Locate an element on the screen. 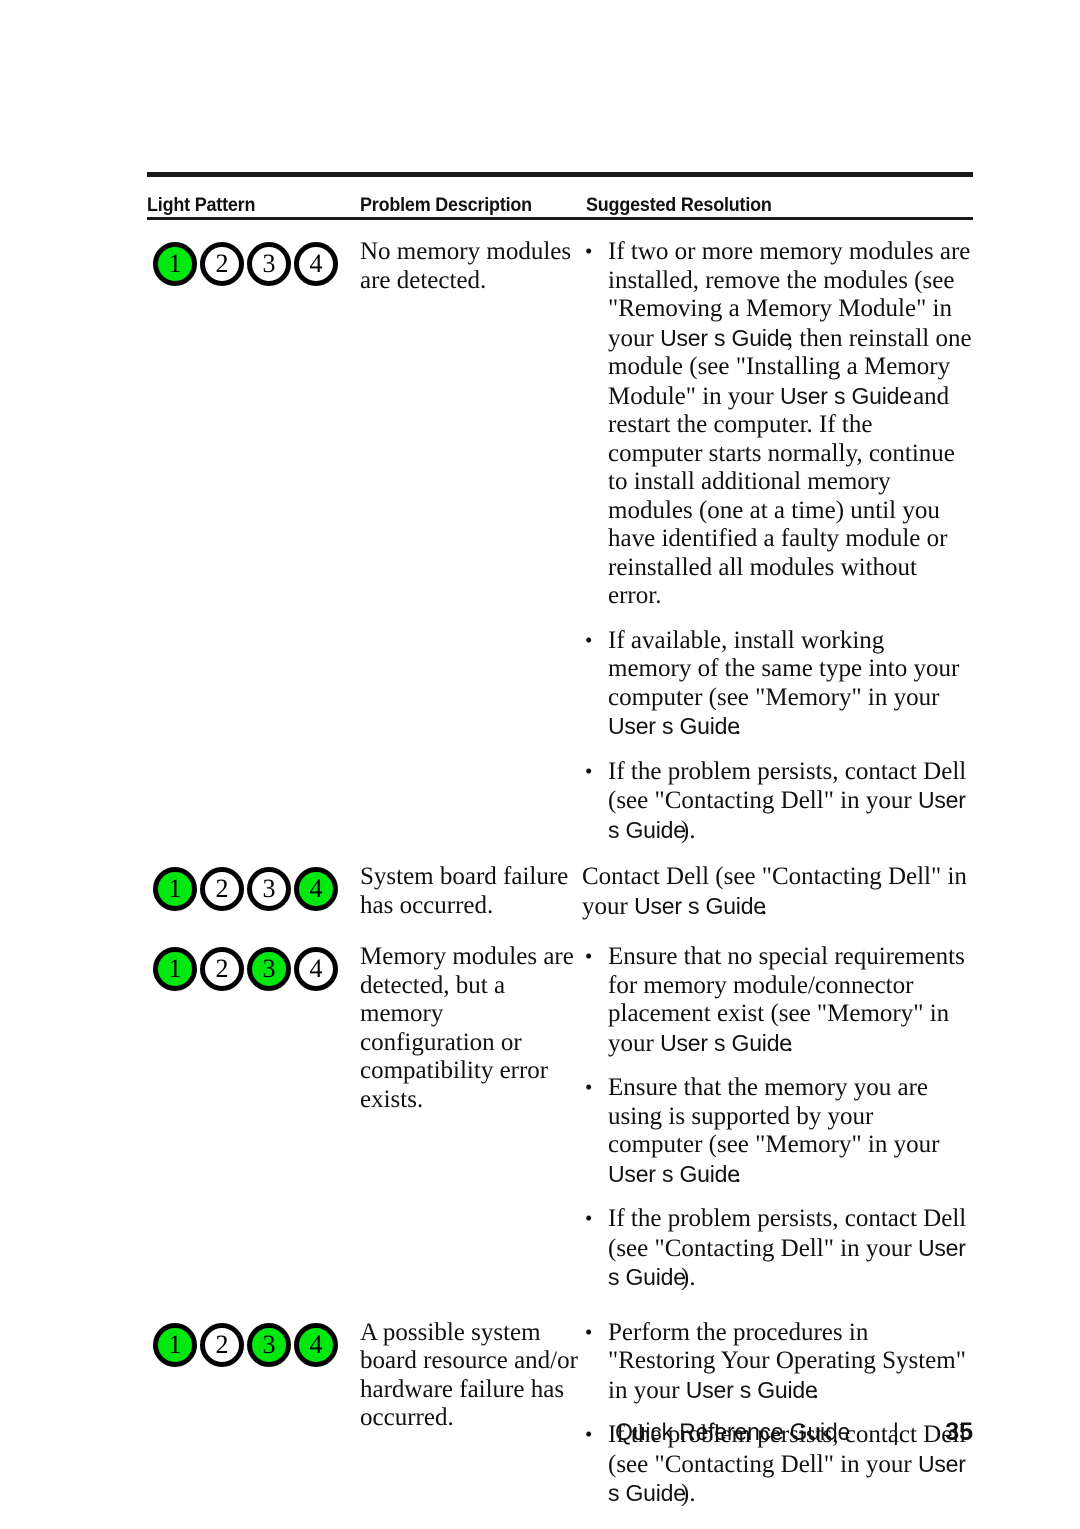  light-pattern-2: 1 2 3 4 is located at coordinates (256, 889).